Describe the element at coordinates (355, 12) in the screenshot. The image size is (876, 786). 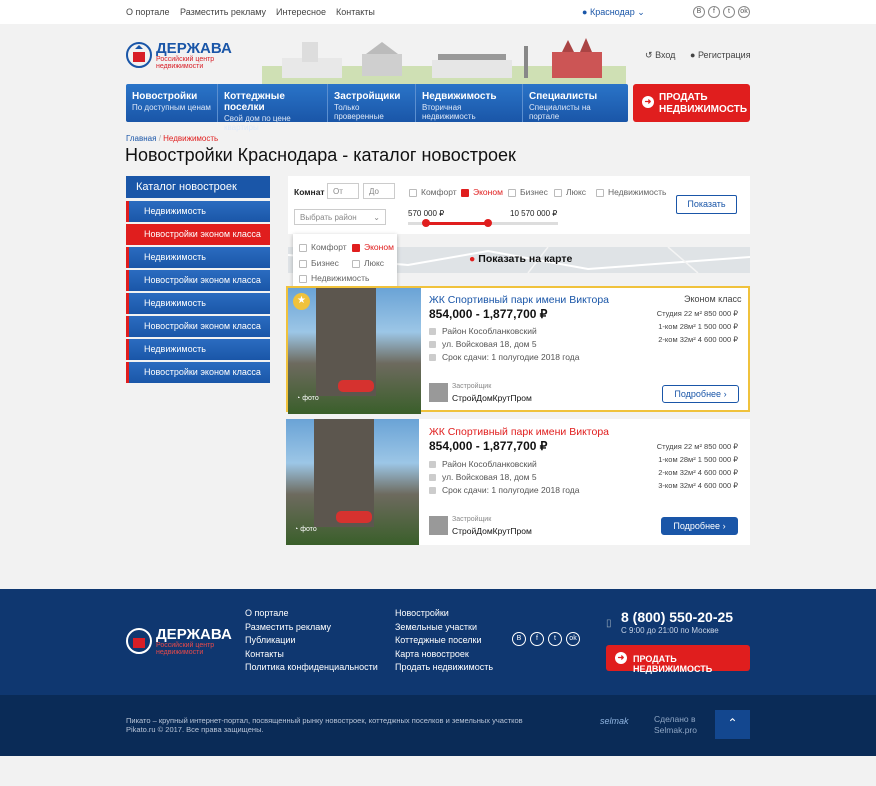
I see `top-link-contacts: Контакты` at that location.